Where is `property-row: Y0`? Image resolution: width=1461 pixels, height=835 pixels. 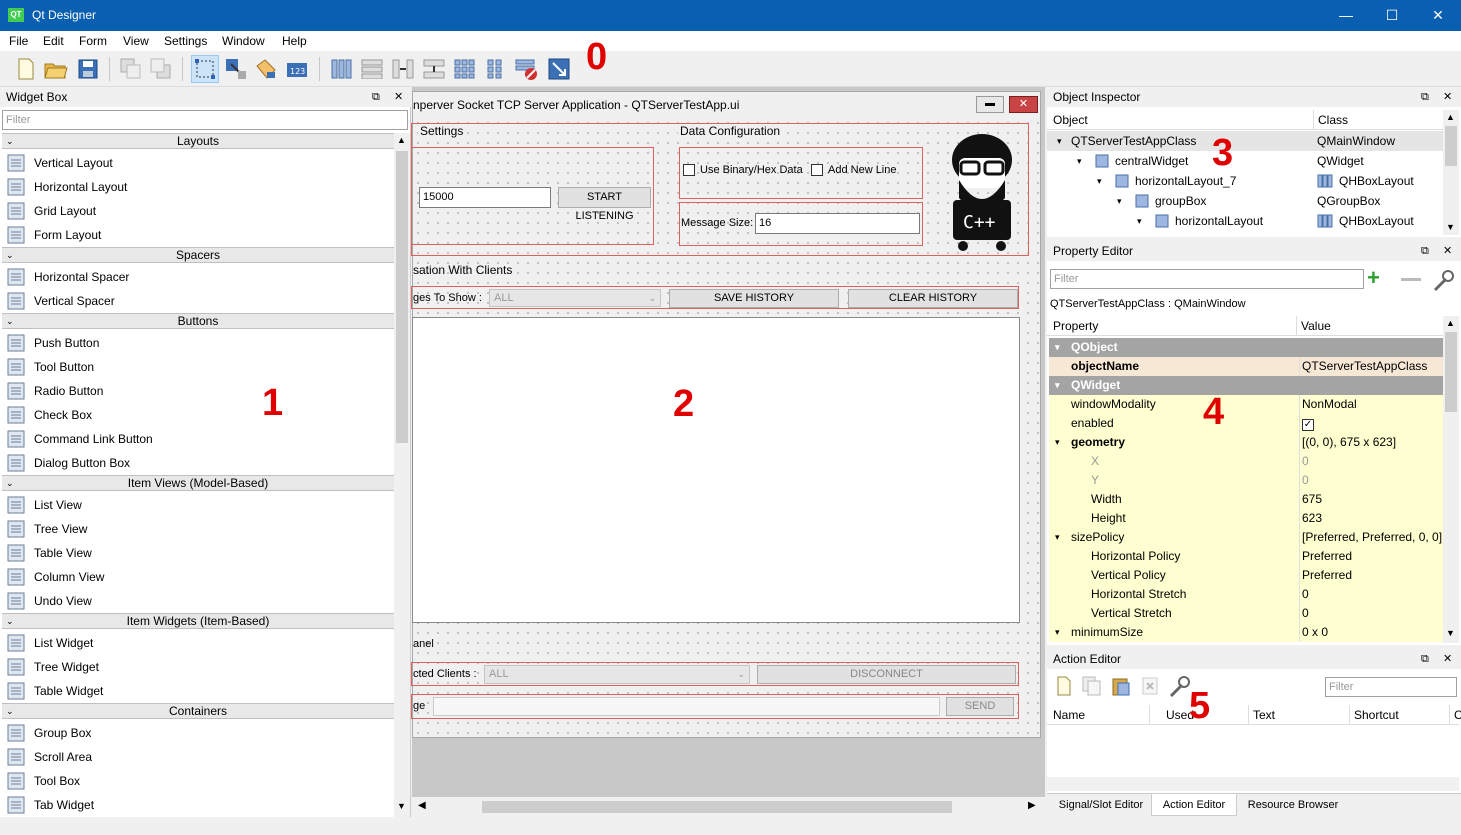
property-row: Y0 is located at coordinates (1246, 480).